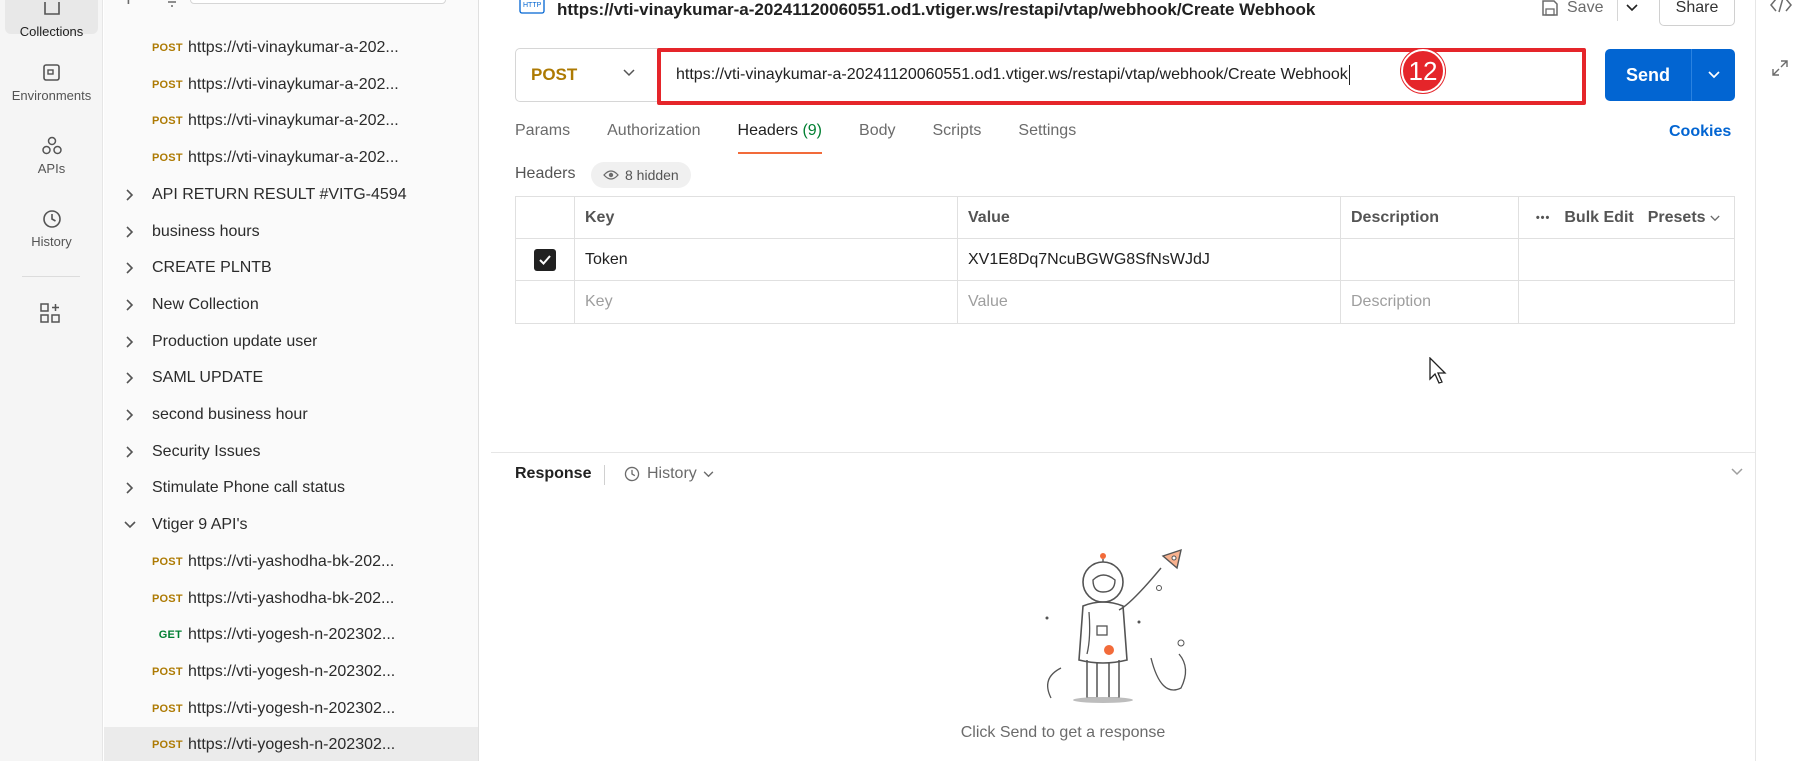  I want to click on tab-headers-count: (9), so click(812, 130).